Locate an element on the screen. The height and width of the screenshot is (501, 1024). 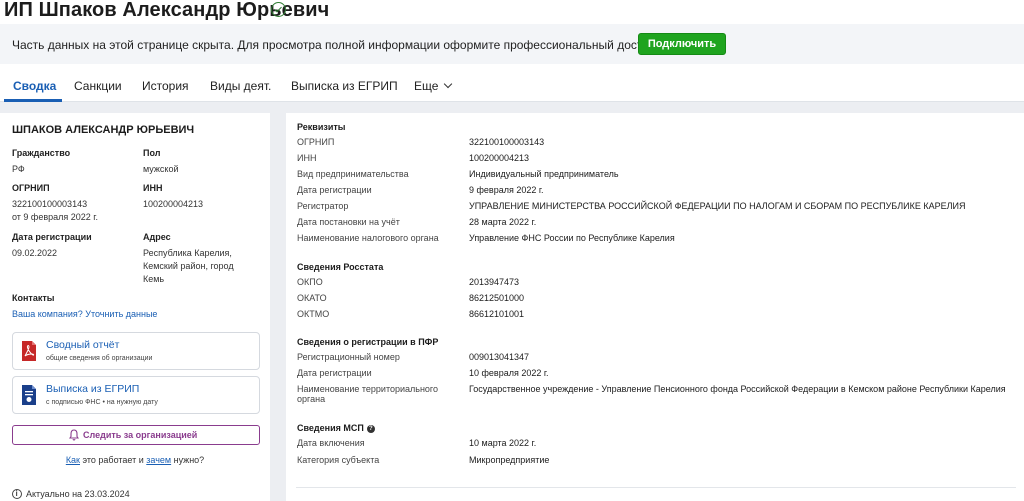
ogrnip-date: от 9 февраля 2022 г. is located at coordinates (55, 217).